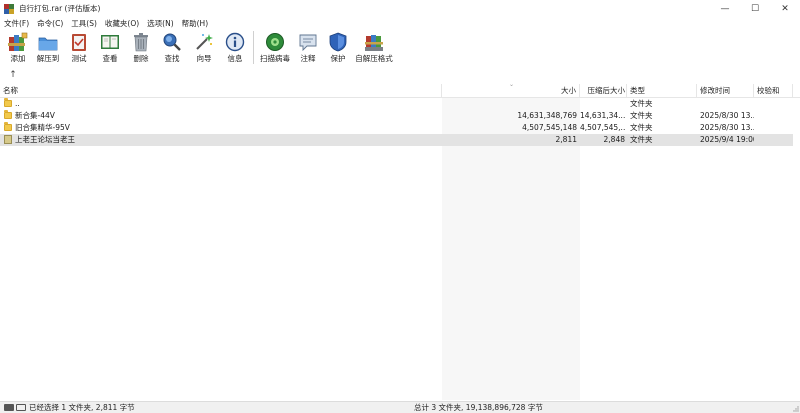 This screenshot has width=800, height=413. Describe the element at coordinates (374, 58) in the screenshot. I see `sfx-label: 自解压格式` at that location.